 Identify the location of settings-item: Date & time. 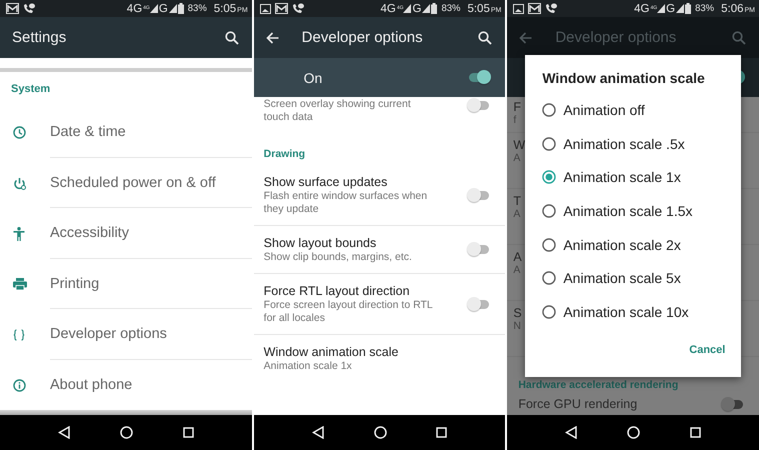
(126, 132).